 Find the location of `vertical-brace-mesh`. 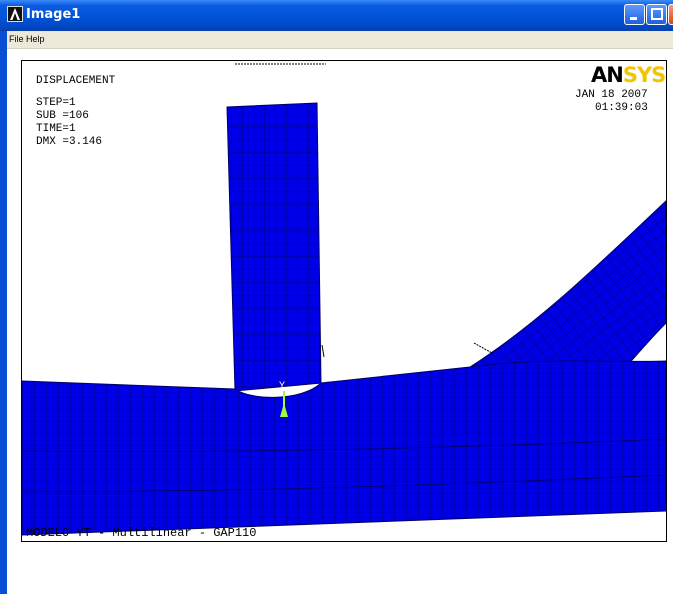

vertical-brace-mesh is located at coordinates (274, 247).